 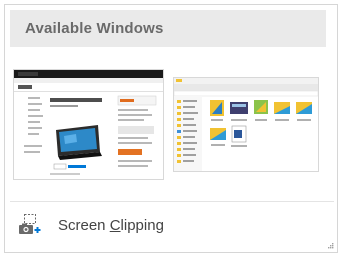 What do you see at coordinates (168, 28) in the screenshot?
I see `panel-header: Available Windows` at bounding box center [168, 28].